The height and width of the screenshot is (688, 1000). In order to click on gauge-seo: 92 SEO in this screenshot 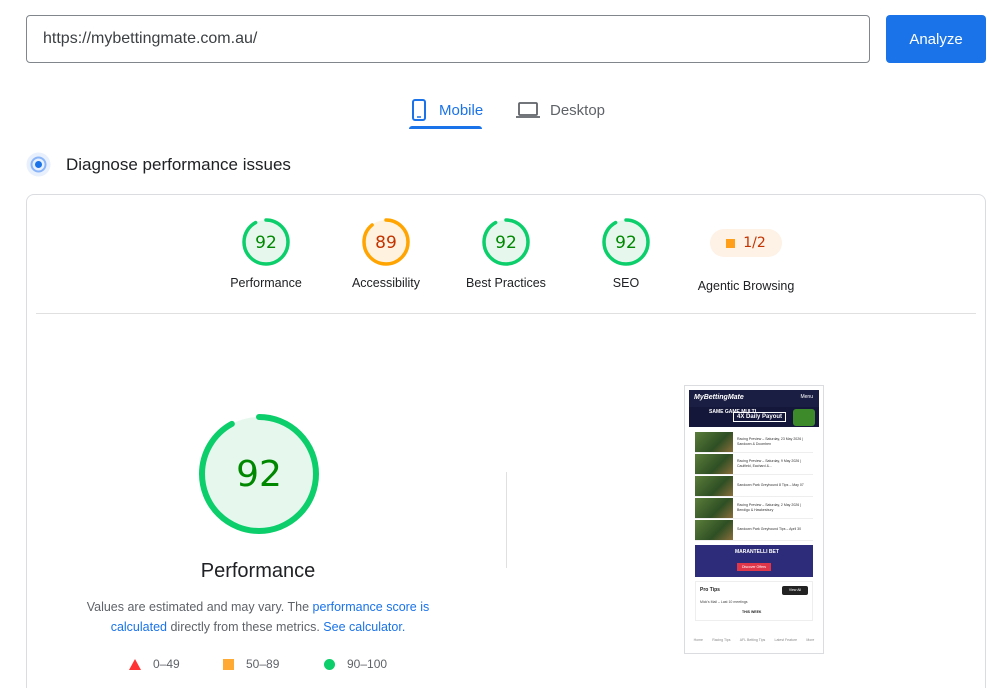, I will do `click(626, 253)`.